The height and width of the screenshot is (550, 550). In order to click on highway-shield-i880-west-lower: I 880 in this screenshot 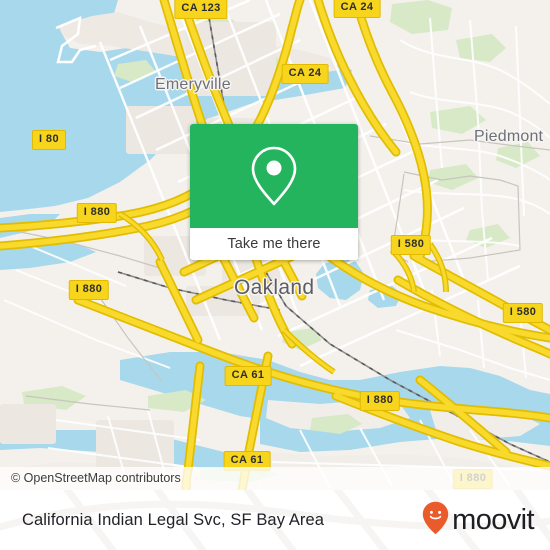, I will do `click(89, 290)`.